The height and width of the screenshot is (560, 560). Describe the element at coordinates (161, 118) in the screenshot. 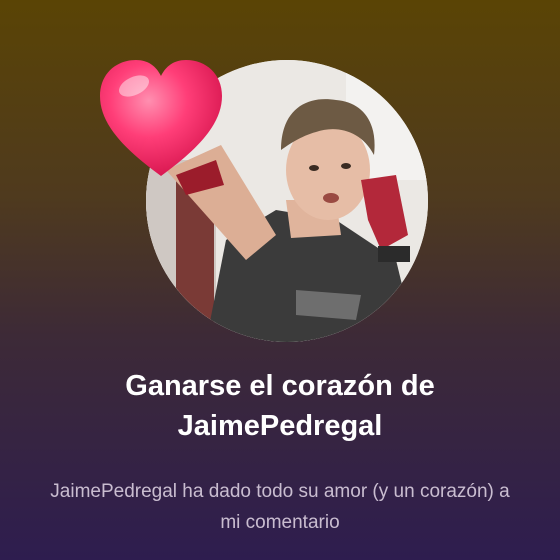

I see `heart-icon` at that location.